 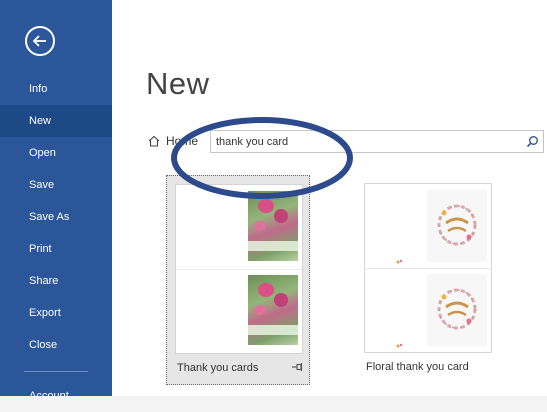 I want to click on template-floral-thank-you-card: Floral thank you card, so click(x=428, y=280).